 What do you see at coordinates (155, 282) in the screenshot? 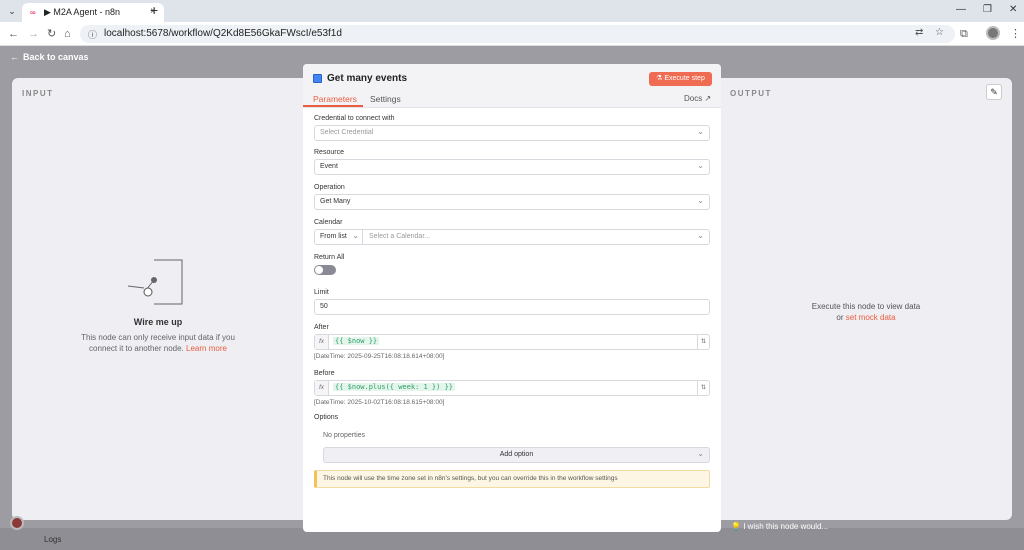
I see `wire-me-up-illustration` at bounding box center [155, 282].